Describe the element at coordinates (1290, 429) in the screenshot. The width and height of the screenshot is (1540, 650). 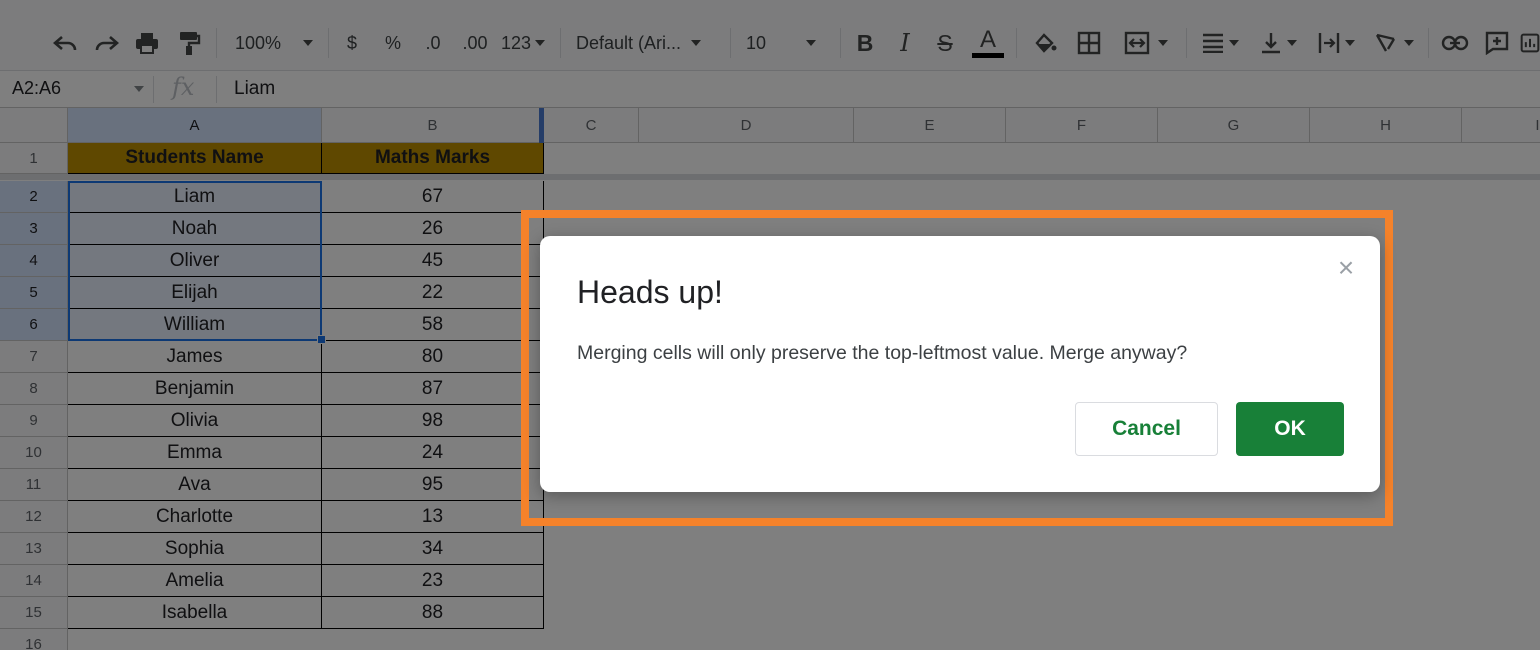
I see `ok-button: OK` at that location.